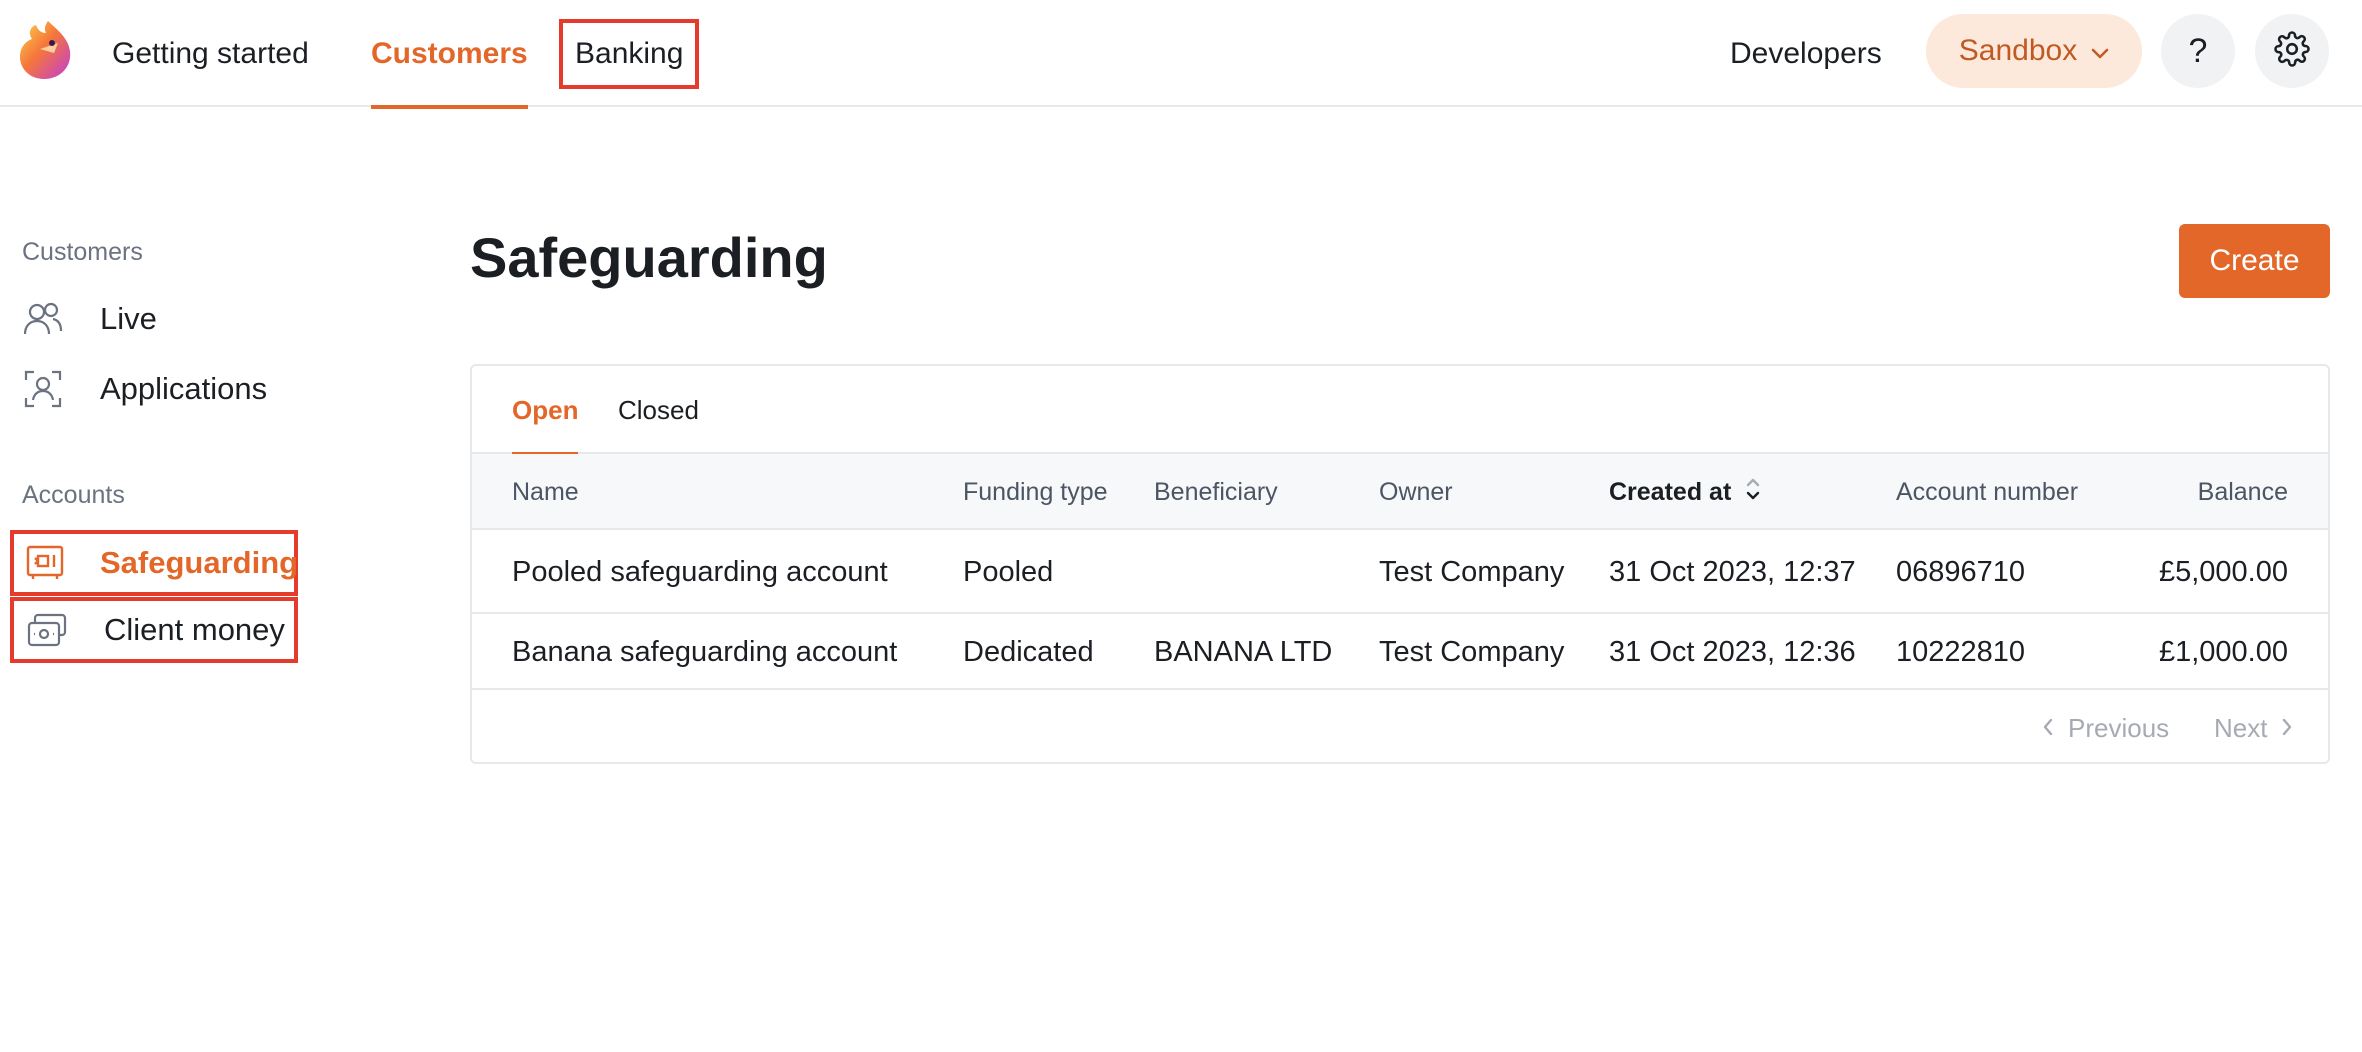  I want to click on column-header-funding-type: Funding type, so click(1035, 491).